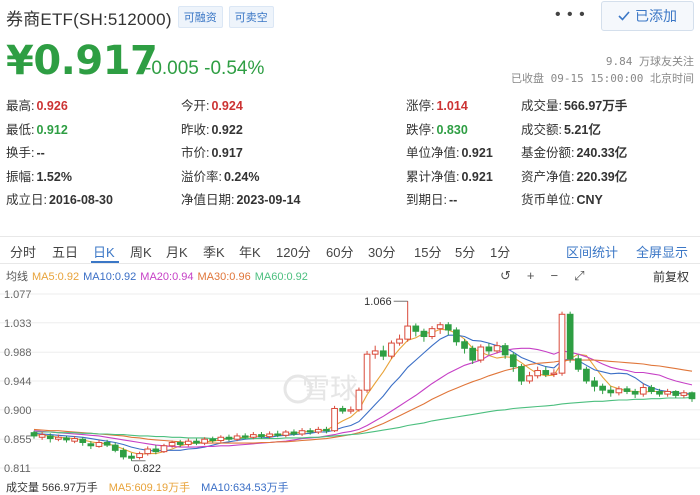 This screenshot has height=495, width=700. I want to click on zoom-out-icon: −, so click(555, 276).